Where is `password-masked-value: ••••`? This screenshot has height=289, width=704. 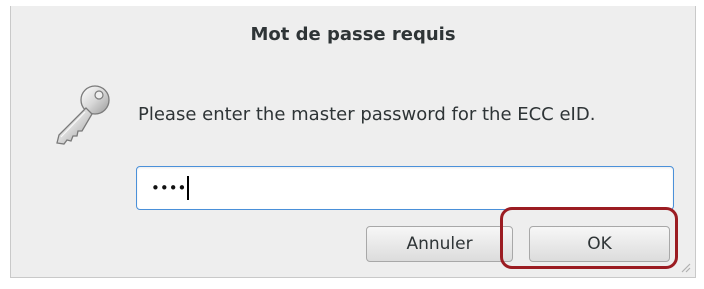
password-masked-value: •••• is located at coordinates (169, 187).